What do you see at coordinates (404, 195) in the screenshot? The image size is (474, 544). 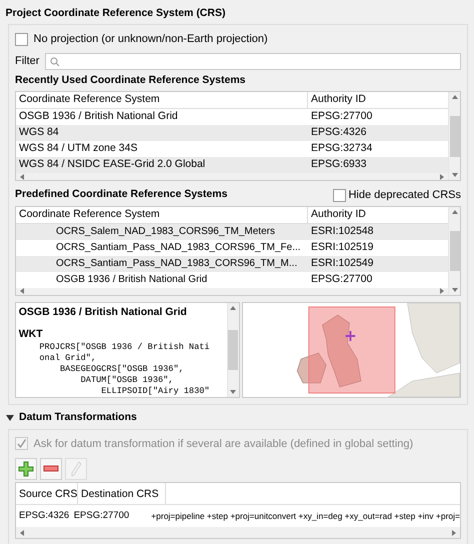 I see `checkbox-label: Hide deprecated CRSs` at bounding box center [404, 195].